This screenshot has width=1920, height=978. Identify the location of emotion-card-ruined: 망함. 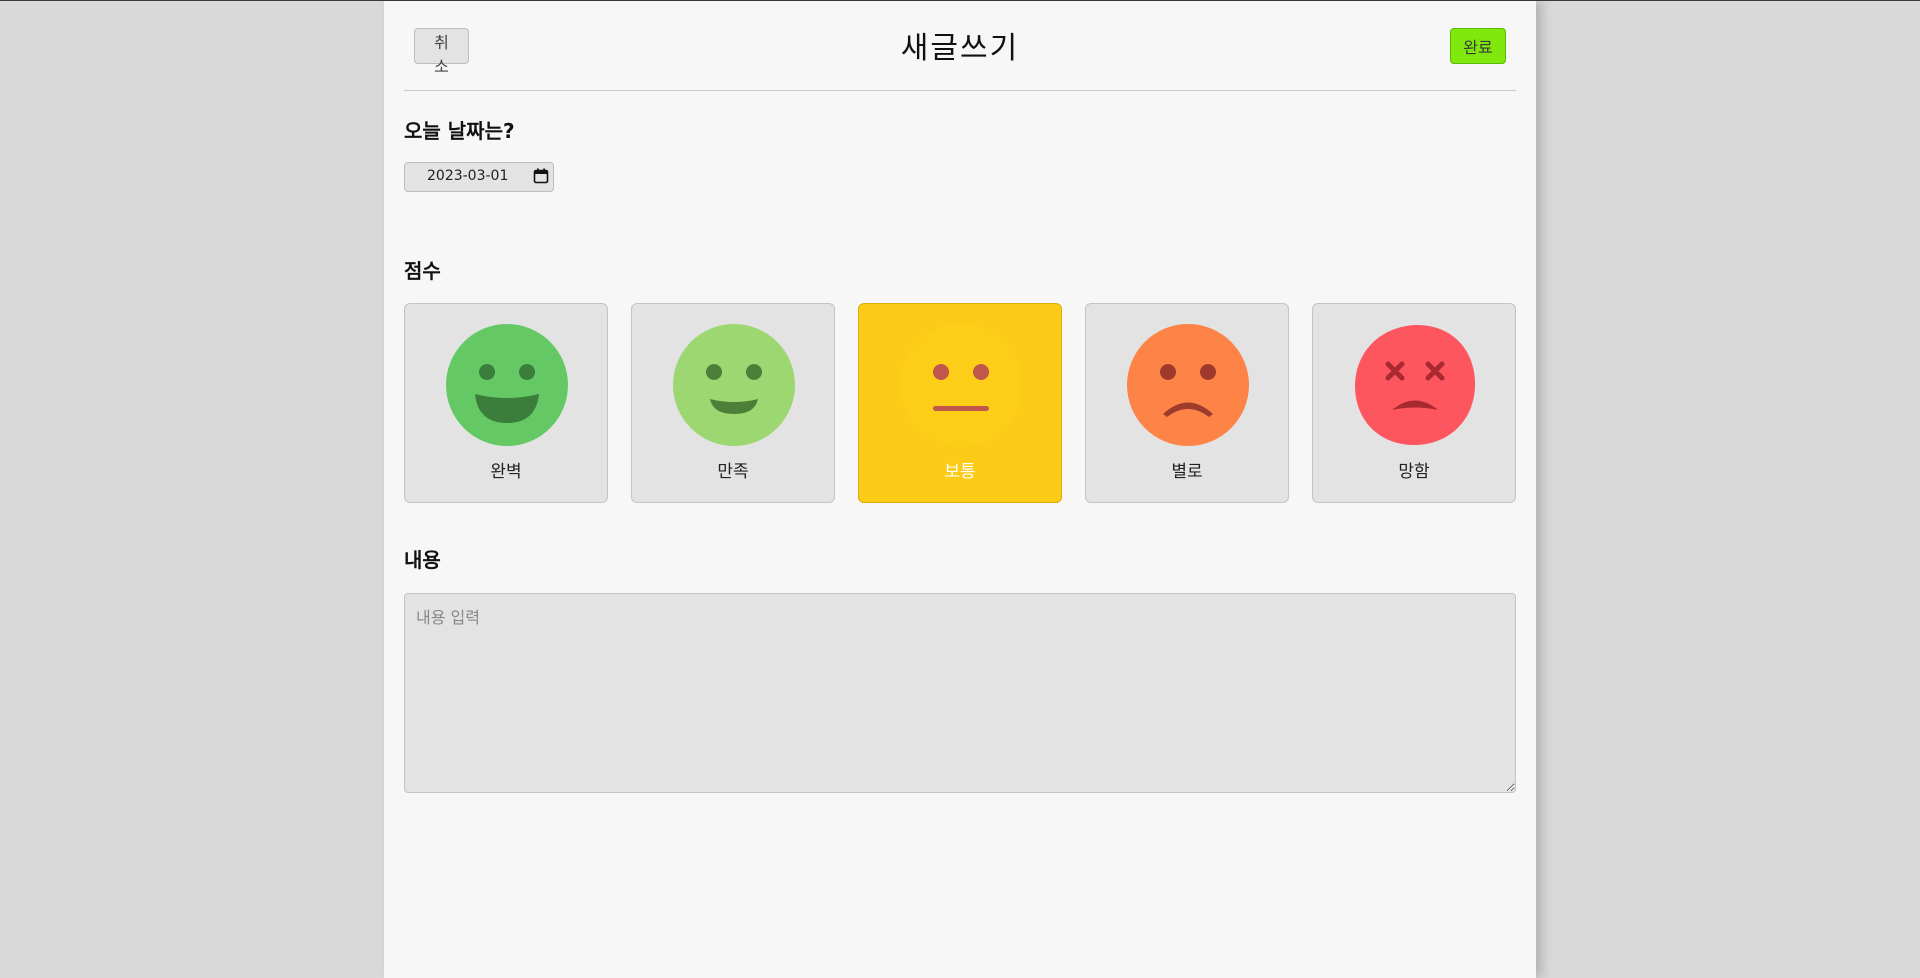
(1414, 403).